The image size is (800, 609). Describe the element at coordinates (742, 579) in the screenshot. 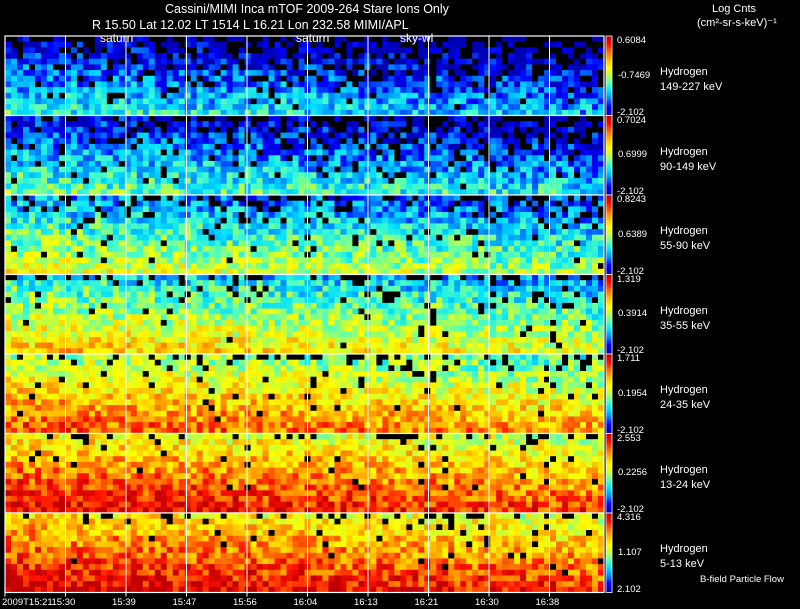

I see `bfield-flow-note: B-field Particle Flow` at that location.